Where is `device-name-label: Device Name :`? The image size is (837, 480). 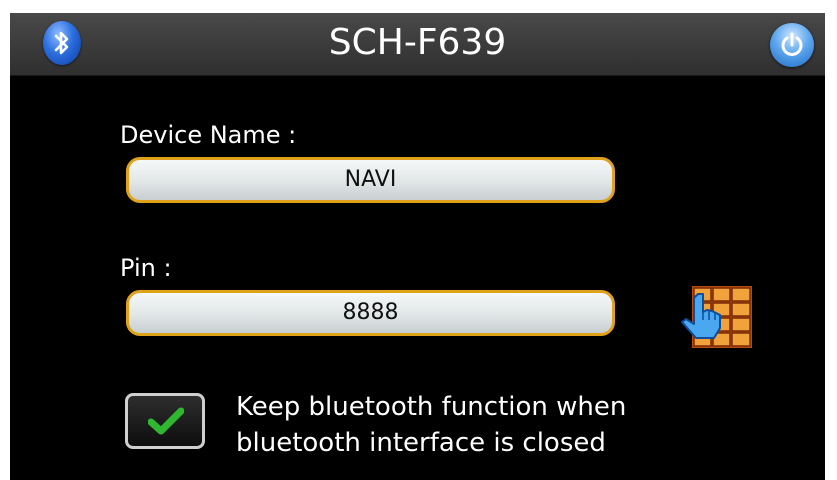 device-name-label: Device Name : is located at coordinates (208, 135).